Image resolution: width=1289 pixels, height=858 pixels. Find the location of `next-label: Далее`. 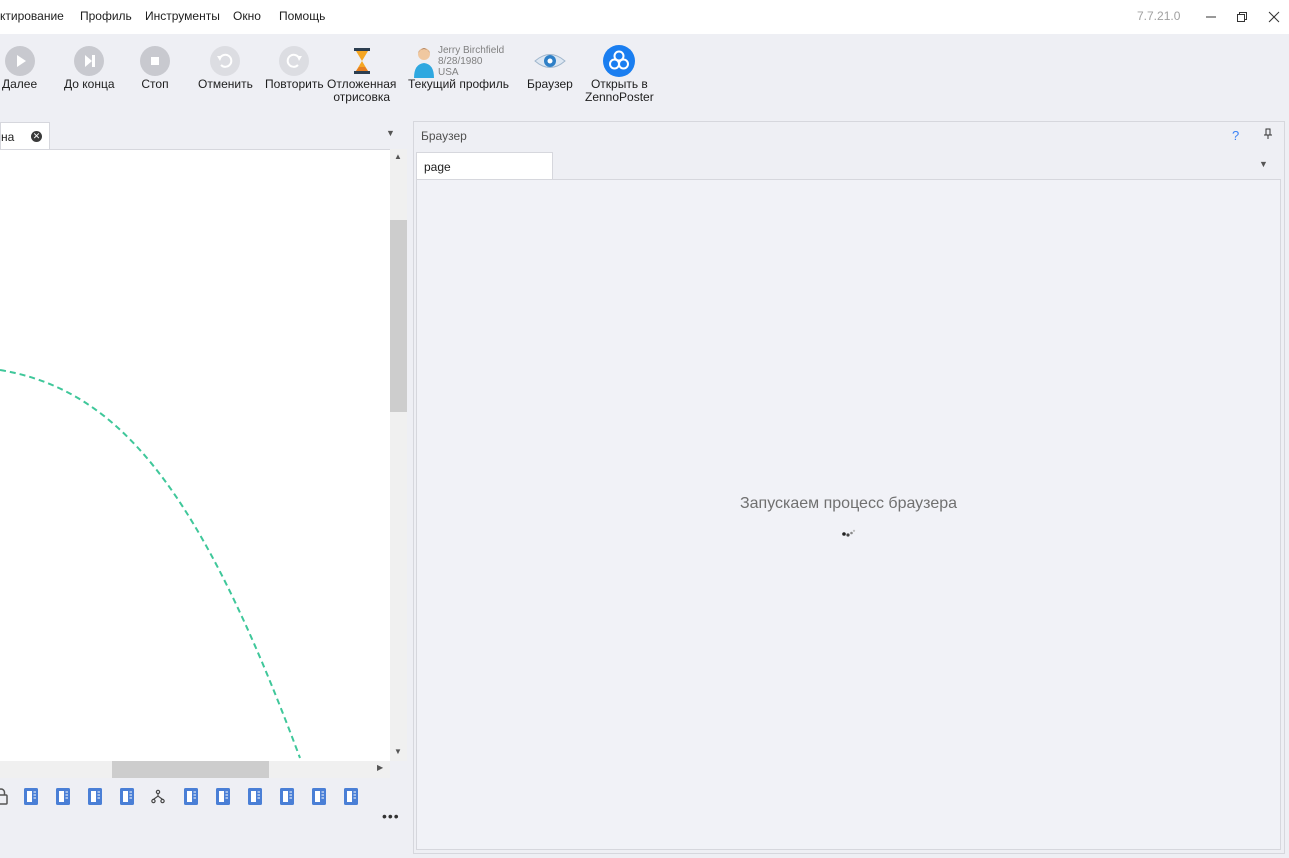

next-label: Далее is located at coordinates (20, 84).